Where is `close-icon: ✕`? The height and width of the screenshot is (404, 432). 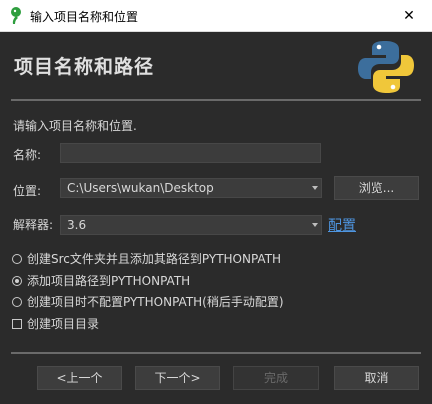 close-icon: ✕ is located at coordinates (409, 15).